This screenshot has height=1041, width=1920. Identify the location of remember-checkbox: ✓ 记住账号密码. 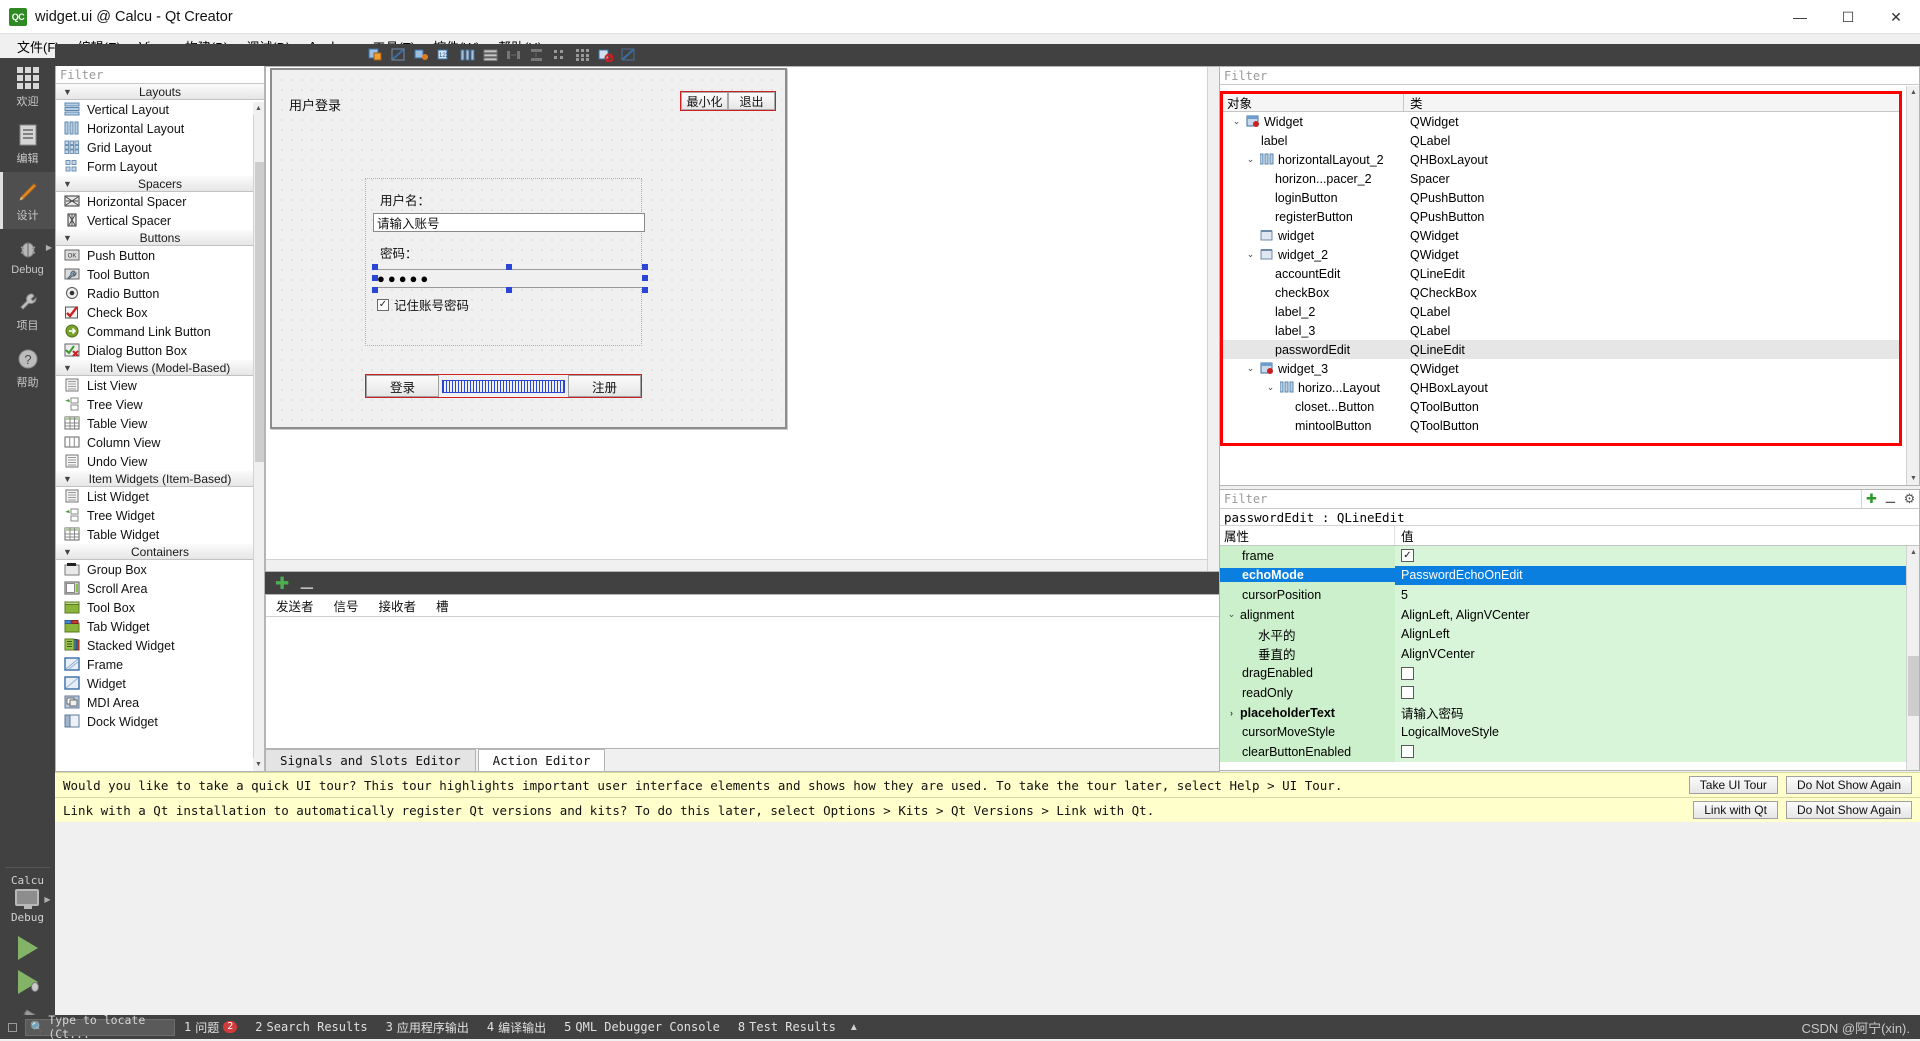
(423, 304).